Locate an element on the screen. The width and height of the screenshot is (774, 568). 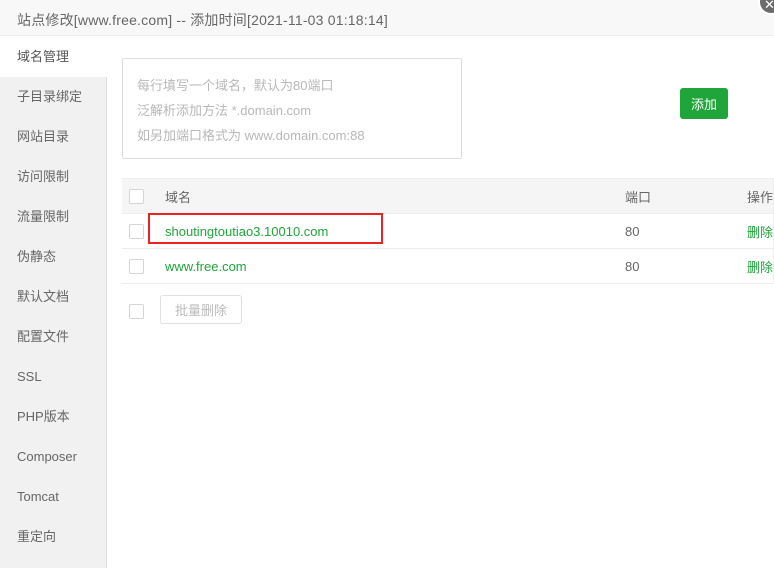
sidebar-item-label: Composer is located at coordinates (47, 456).